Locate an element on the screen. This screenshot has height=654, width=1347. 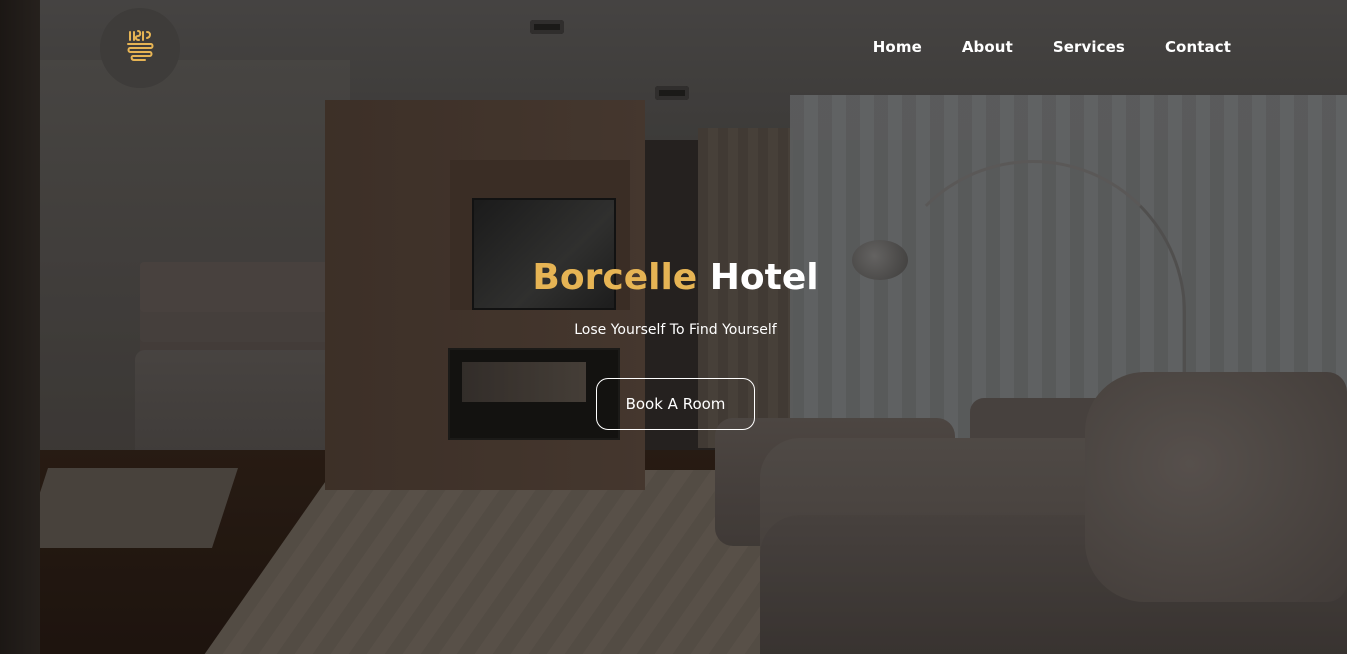
nav-about-link: About is located at coordinates (987, 47).